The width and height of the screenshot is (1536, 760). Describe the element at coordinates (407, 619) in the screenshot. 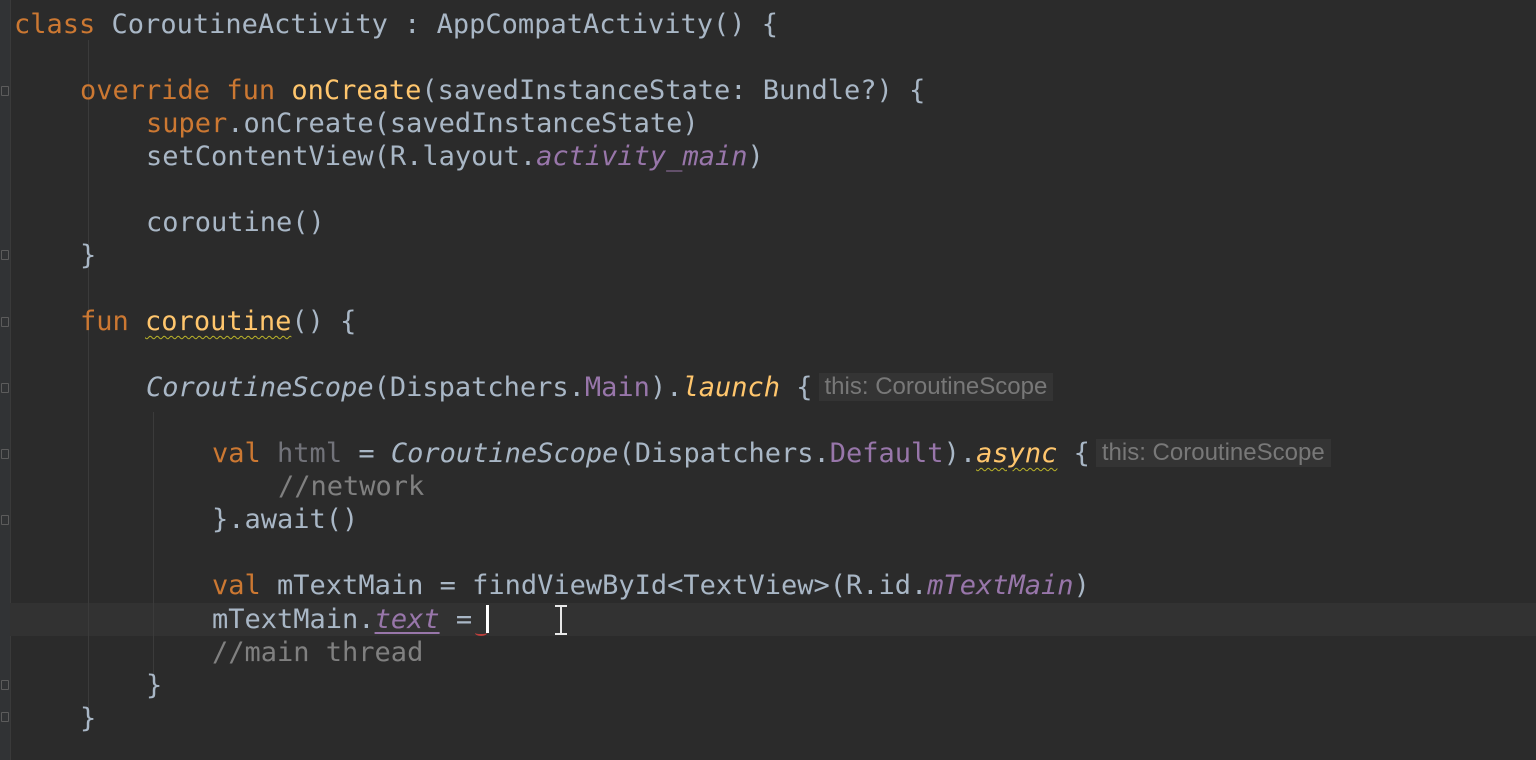

I see `property-reference: text` at that location.